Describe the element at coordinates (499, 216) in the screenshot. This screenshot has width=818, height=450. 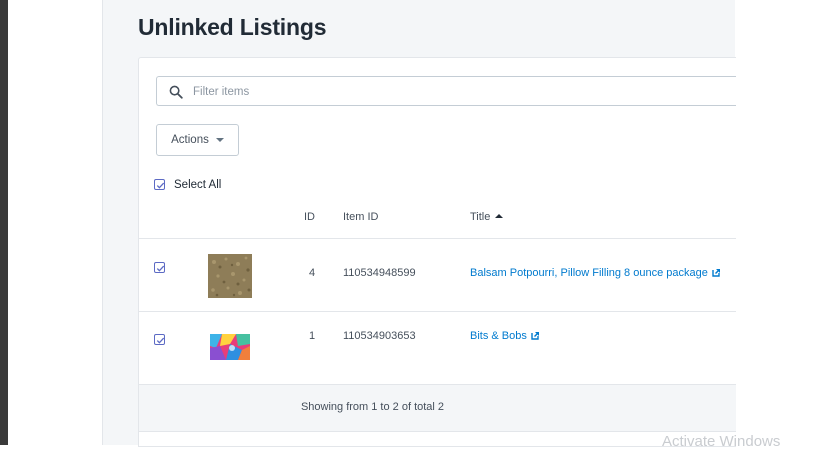
I see `sort-ascending-icon` at that location.